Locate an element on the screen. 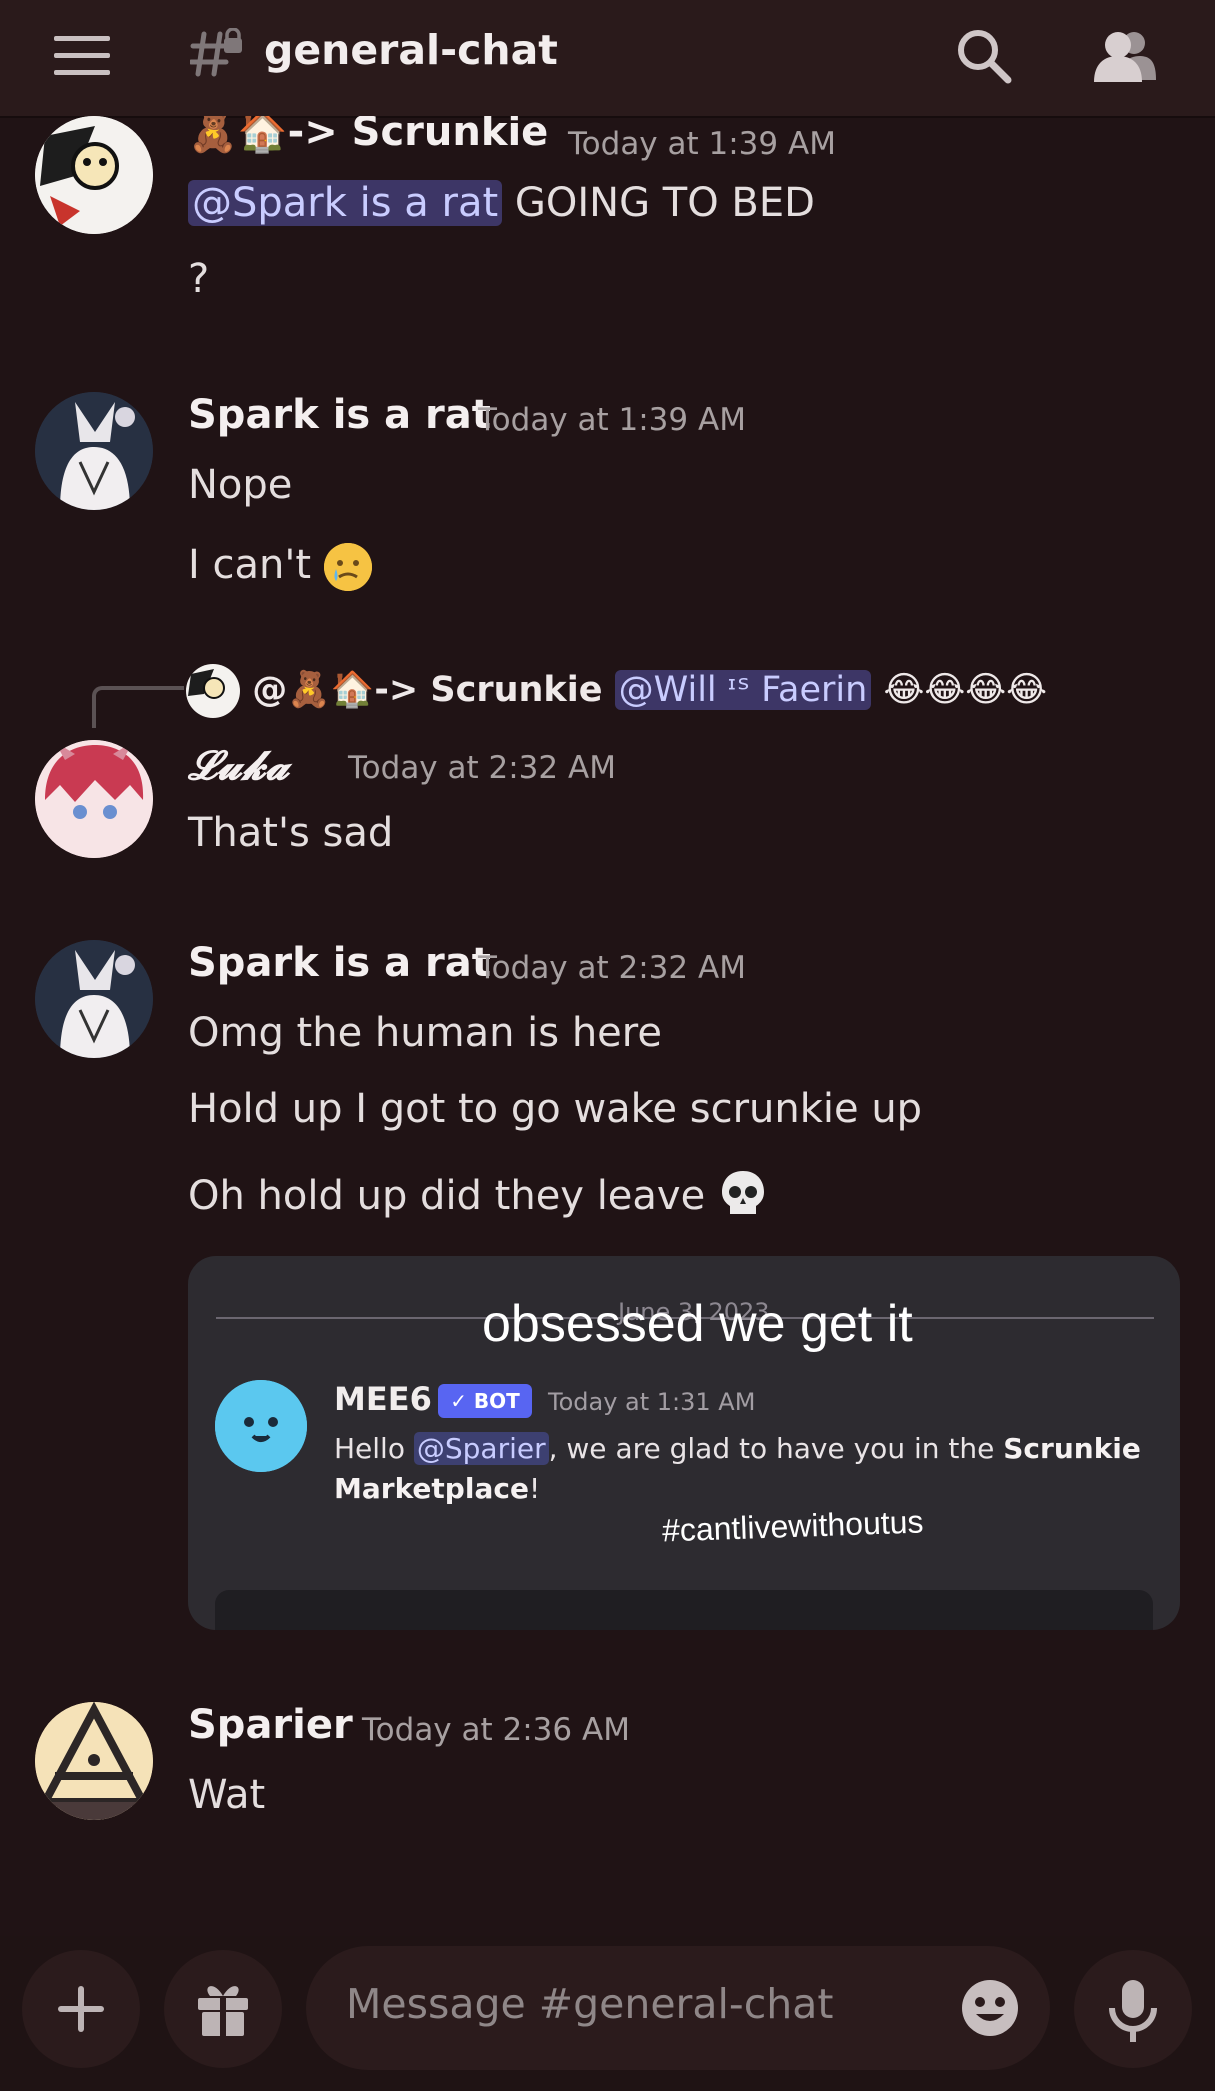 This screenshot has width=1215, height=2091. message-text-body: GOING TO BED is located at coordinates (664, 203).